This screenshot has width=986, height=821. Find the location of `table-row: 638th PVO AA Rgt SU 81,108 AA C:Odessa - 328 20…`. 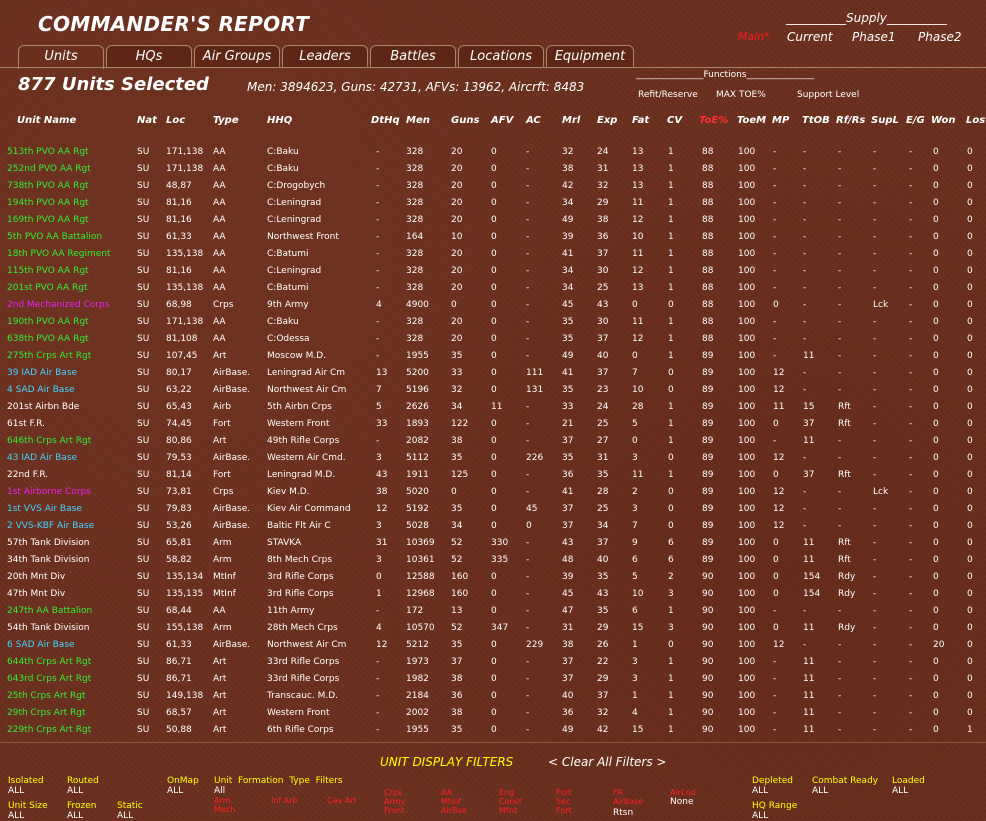

table-row: 638th PVO AA Rgt SU 81,108 AA C:Odessa - 328 20… is located at coordinates (493, 338).